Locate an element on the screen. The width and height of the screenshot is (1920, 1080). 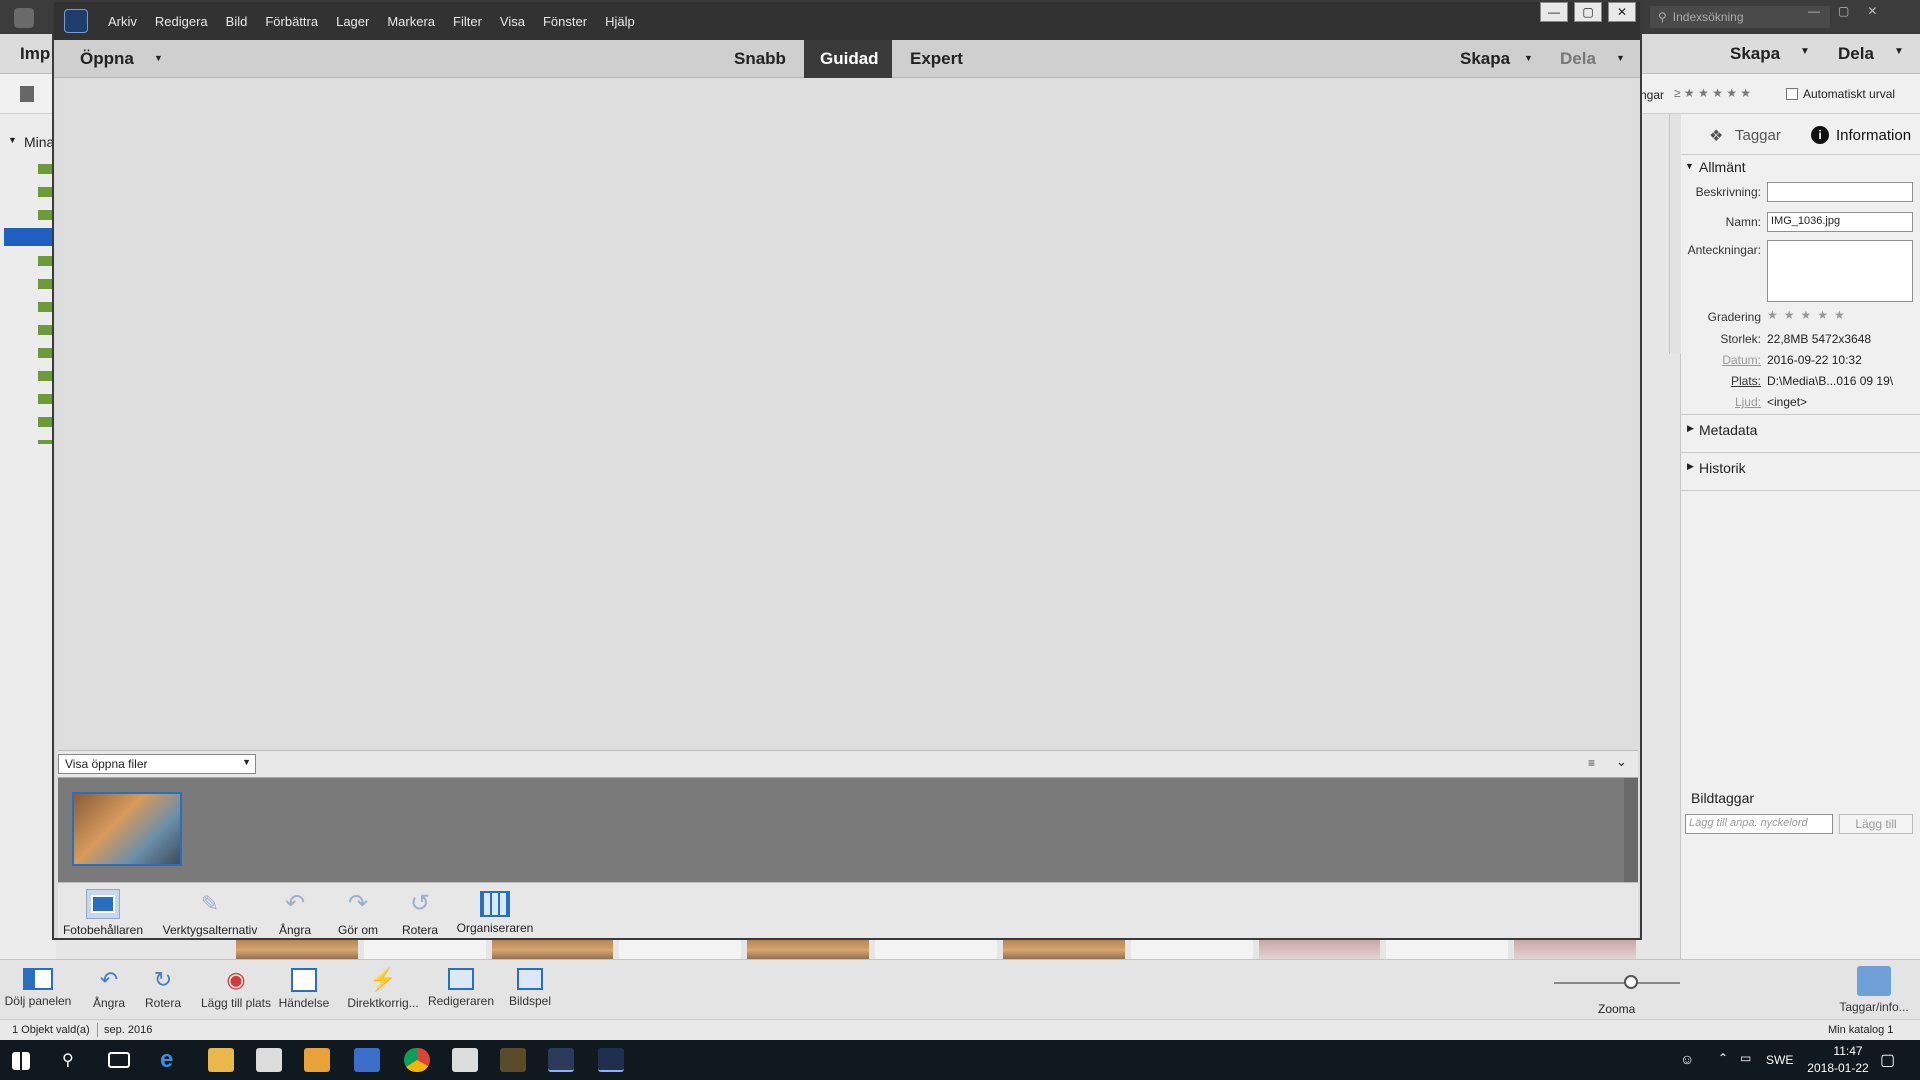
hide-panel-button: Dölj panelen is located at coordinates (38, 988).